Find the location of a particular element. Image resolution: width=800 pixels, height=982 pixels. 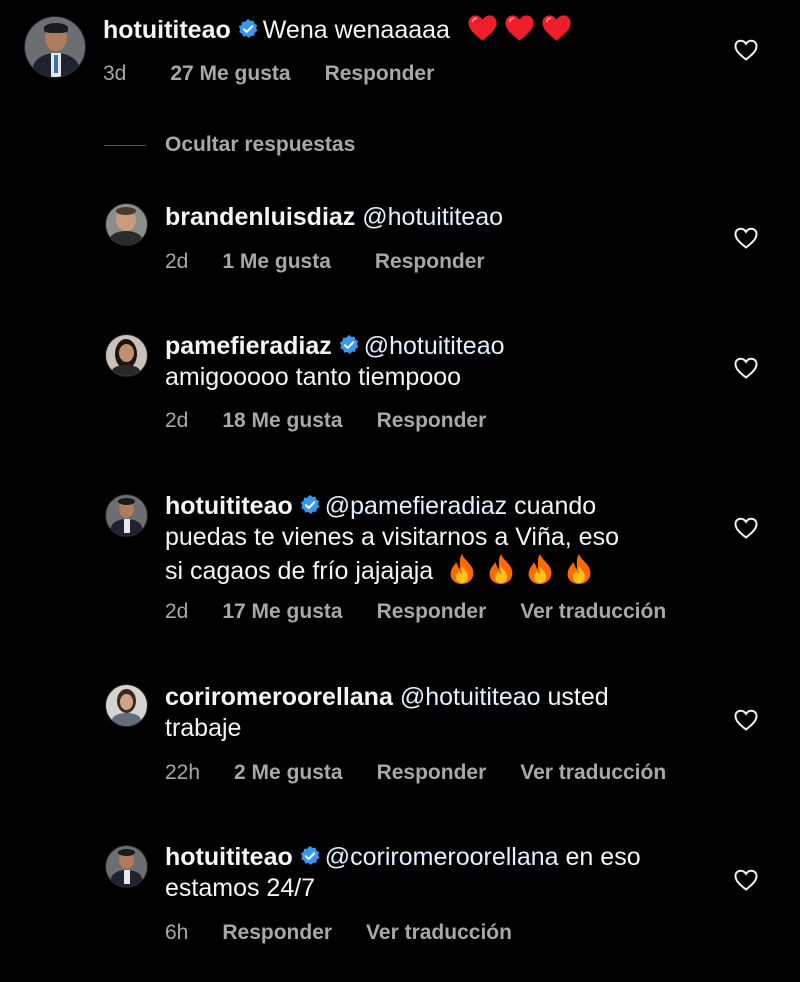

likes-count: 1 Me gusta is located at coordinates (276, 262).